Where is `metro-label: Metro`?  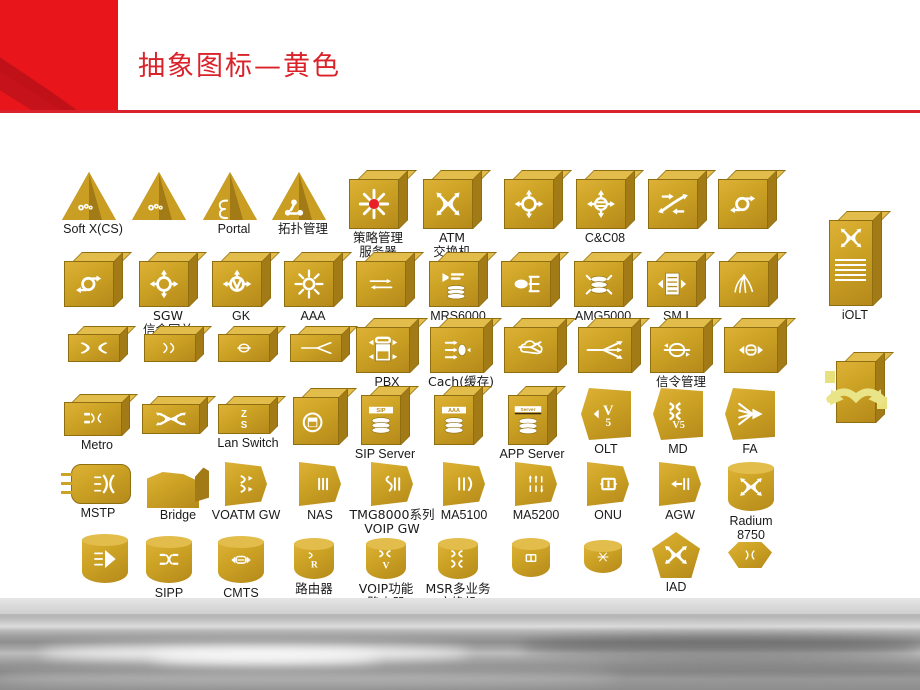
metro-label: Metro is located at coordinates (97, 445).